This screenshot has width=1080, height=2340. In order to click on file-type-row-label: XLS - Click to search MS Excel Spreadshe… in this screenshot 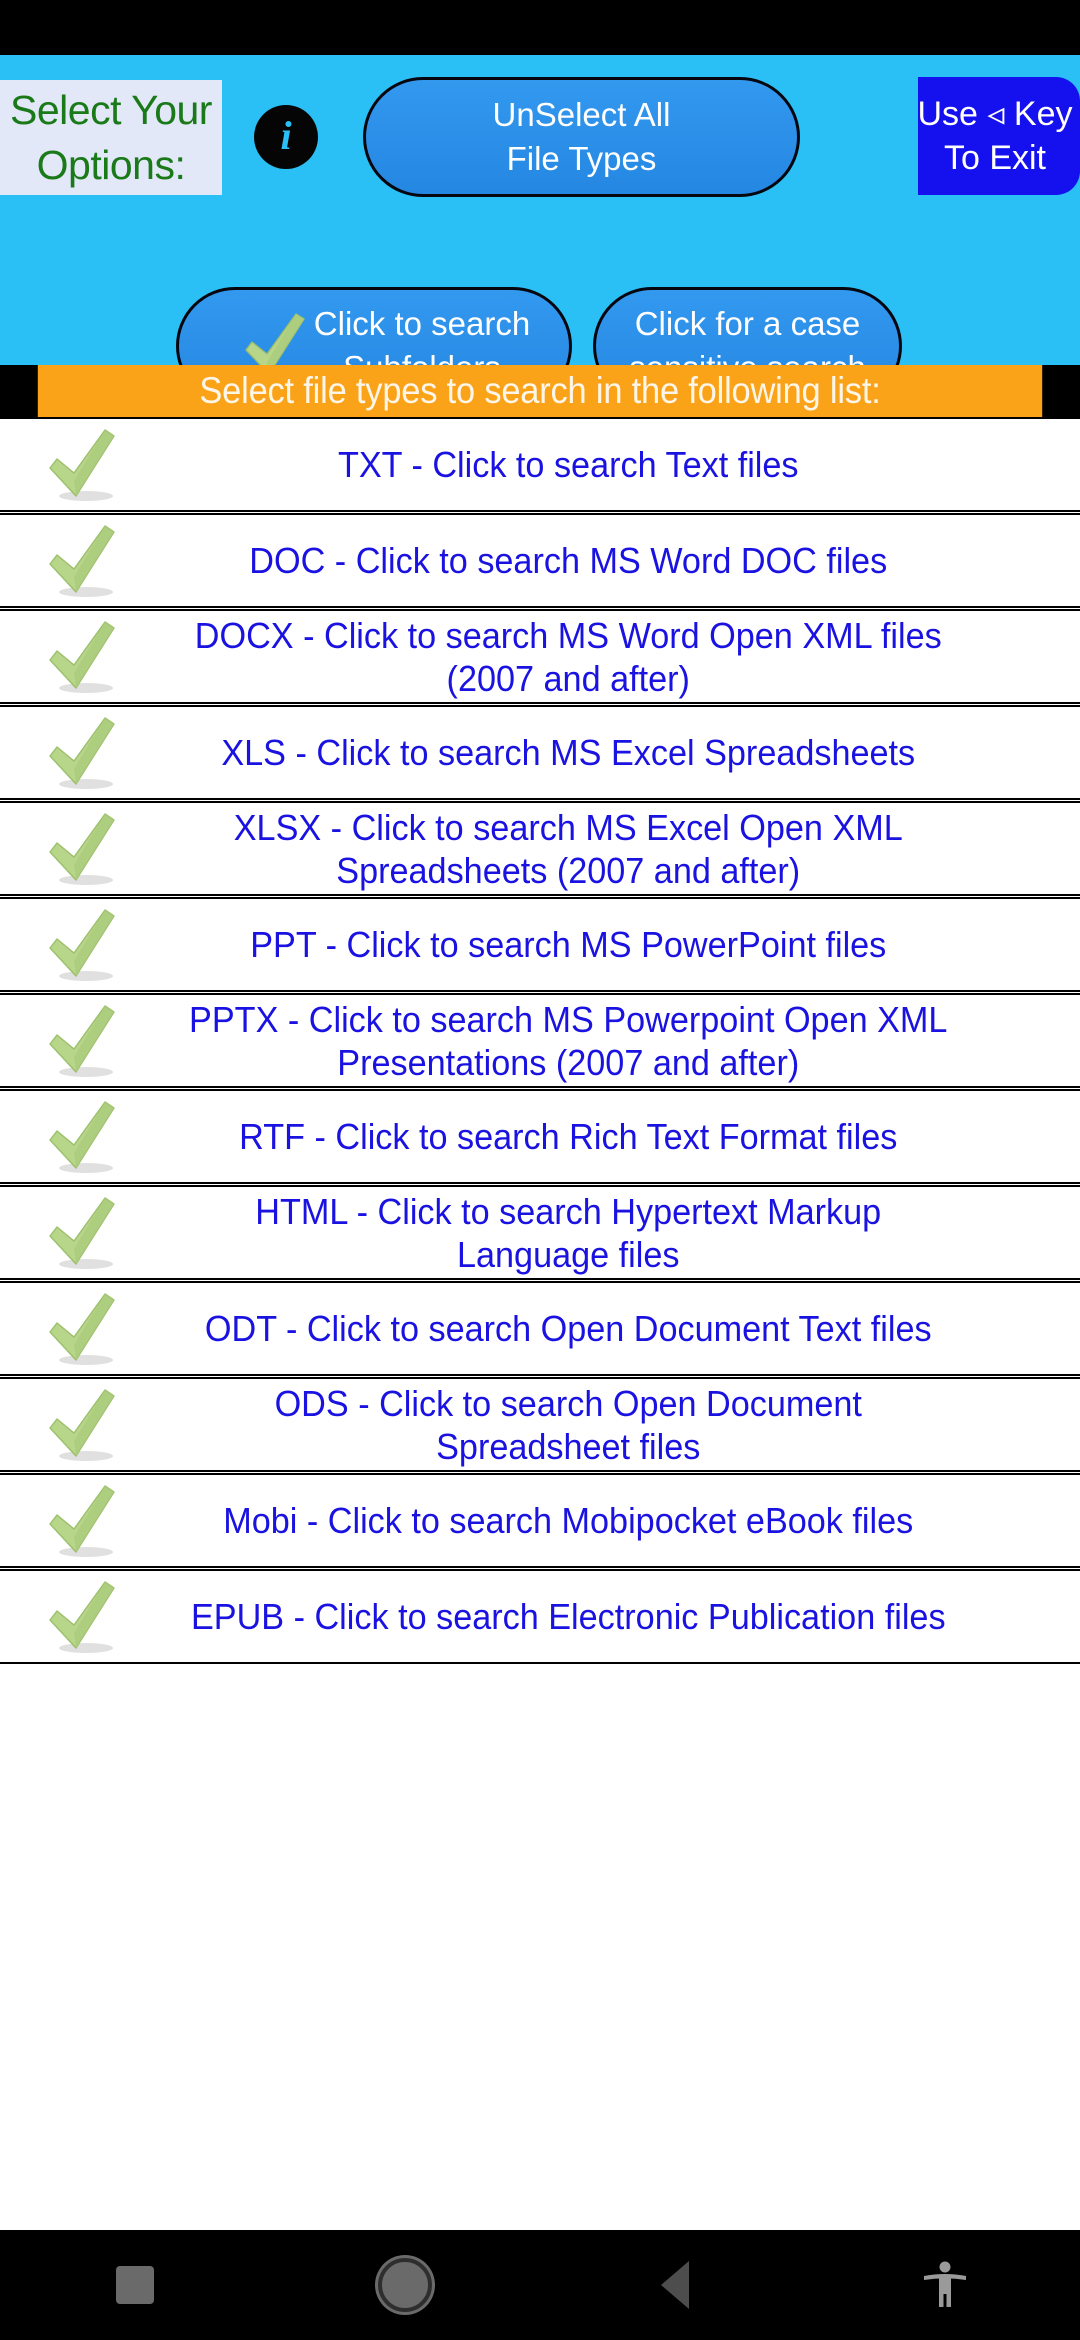, I will do `click(568, 752)`.